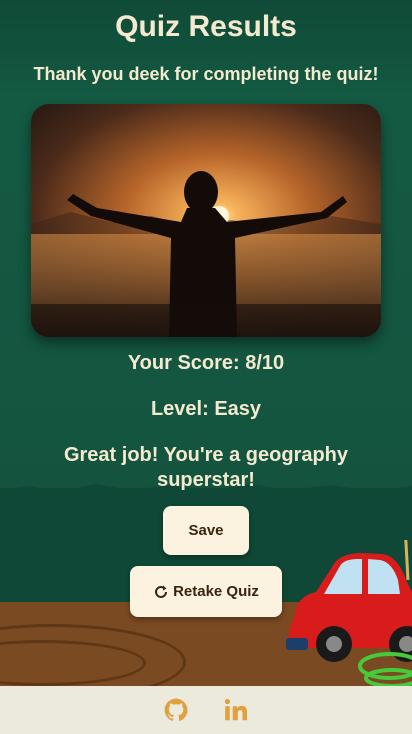  I want to click on thank-you-text: Thank you deek for completing the quiz!, so click(206, 74).